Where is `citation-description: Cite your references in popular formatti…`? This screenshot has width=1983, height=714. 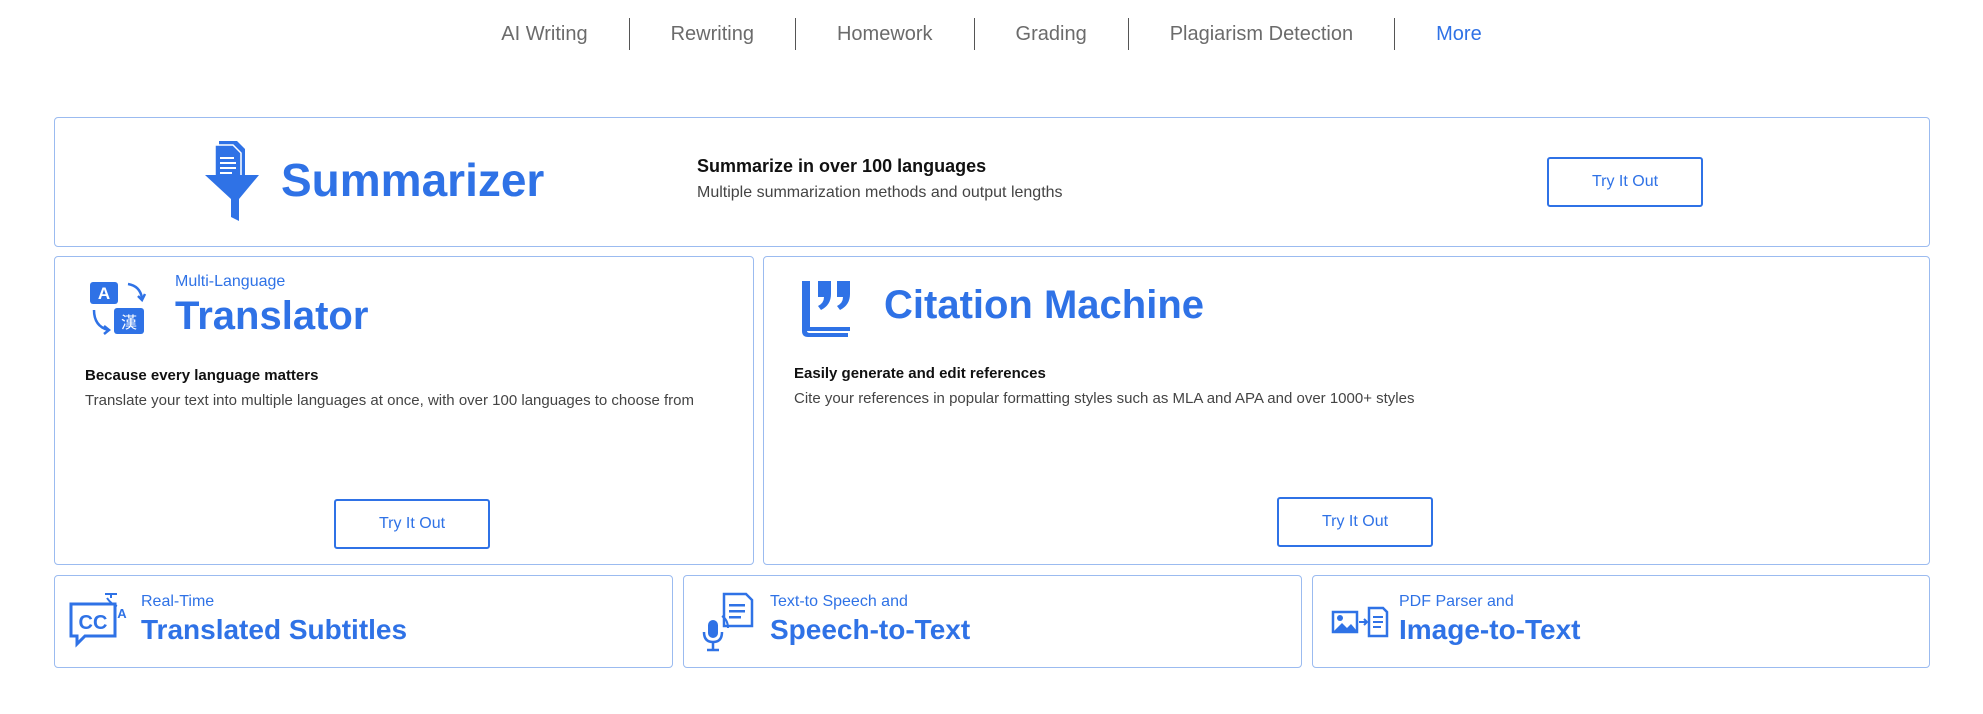
citation-description: Cite your references in popular formatti… is located at coordinates (1104, 398).